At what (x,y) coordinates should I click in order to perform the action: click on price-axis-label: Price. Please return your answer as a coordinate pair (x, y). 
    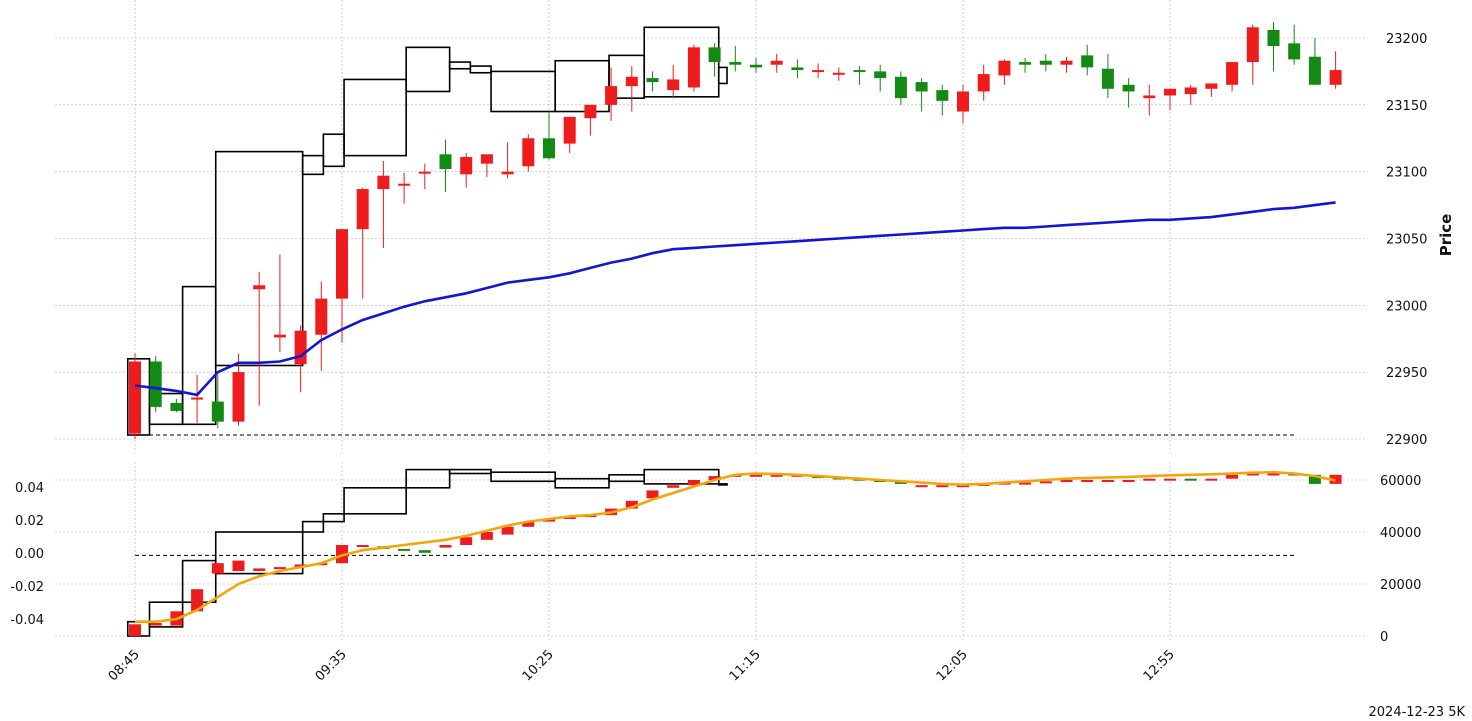
    Looking at the image, I should click on (1446, 235).